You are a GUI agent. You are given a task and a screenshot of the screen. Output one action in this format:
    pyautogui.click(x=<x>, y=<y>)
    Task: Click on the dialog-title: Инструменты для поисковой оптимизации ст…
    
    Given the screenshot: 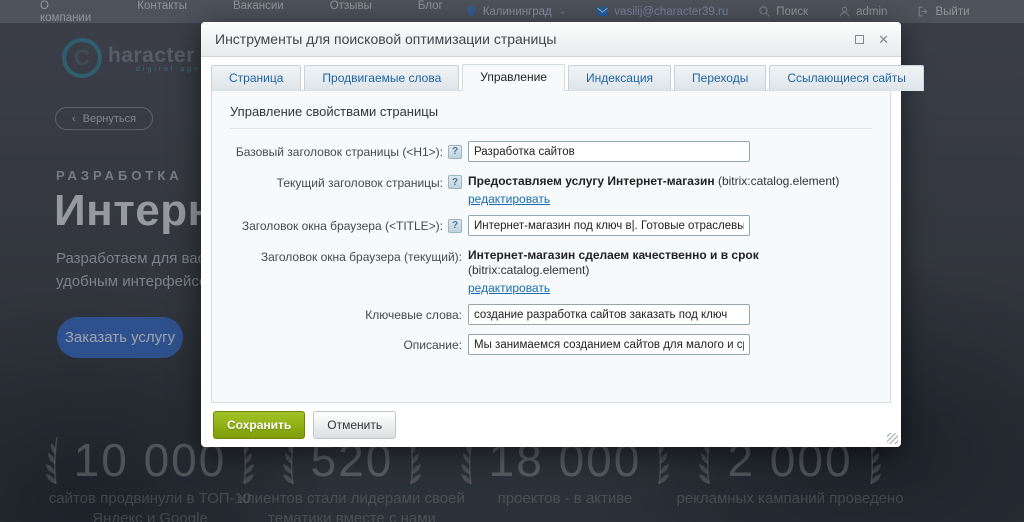 What is the action you would take?
    pyautogui.click(x=386, y=39)
    